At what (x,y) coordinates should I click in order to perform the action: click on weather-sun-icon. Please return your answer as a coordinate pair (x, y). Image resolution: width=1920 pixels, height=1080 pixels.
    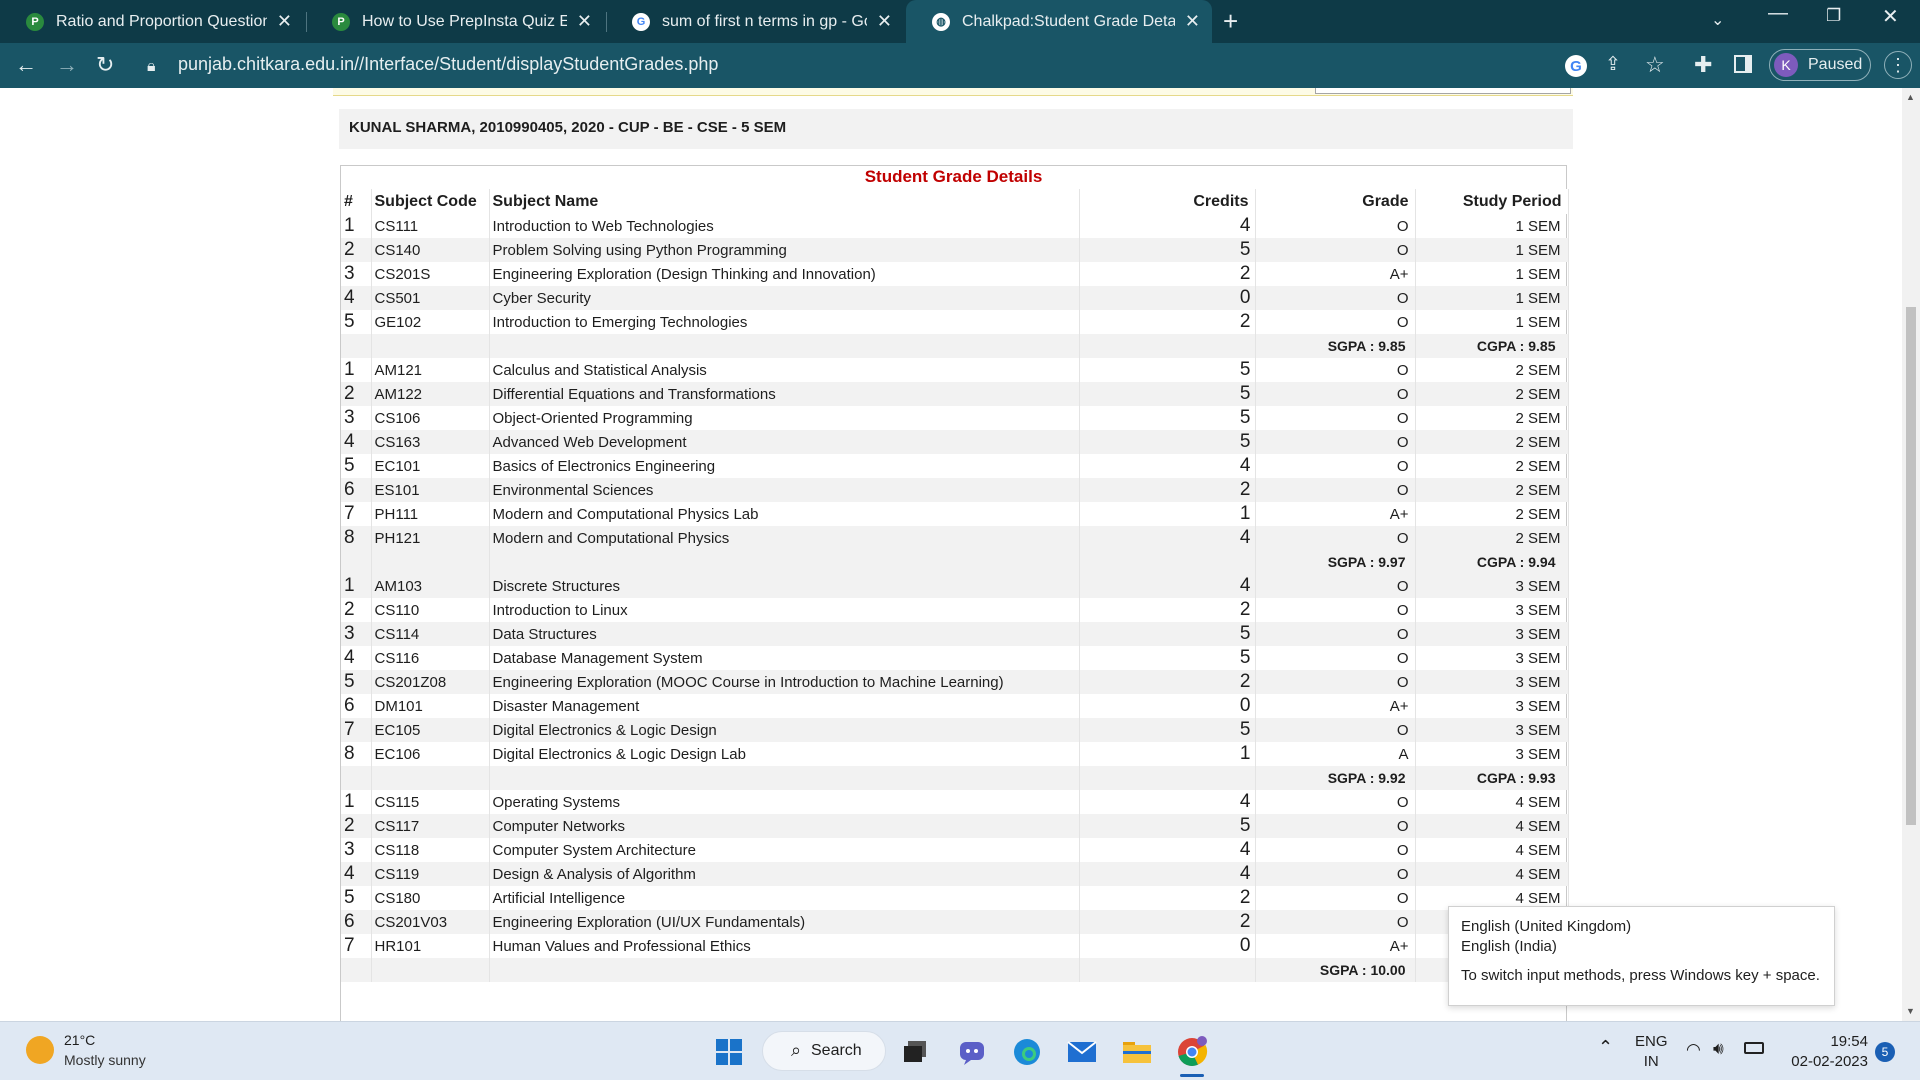
    Looking at the image, I should click on (40, 1050).